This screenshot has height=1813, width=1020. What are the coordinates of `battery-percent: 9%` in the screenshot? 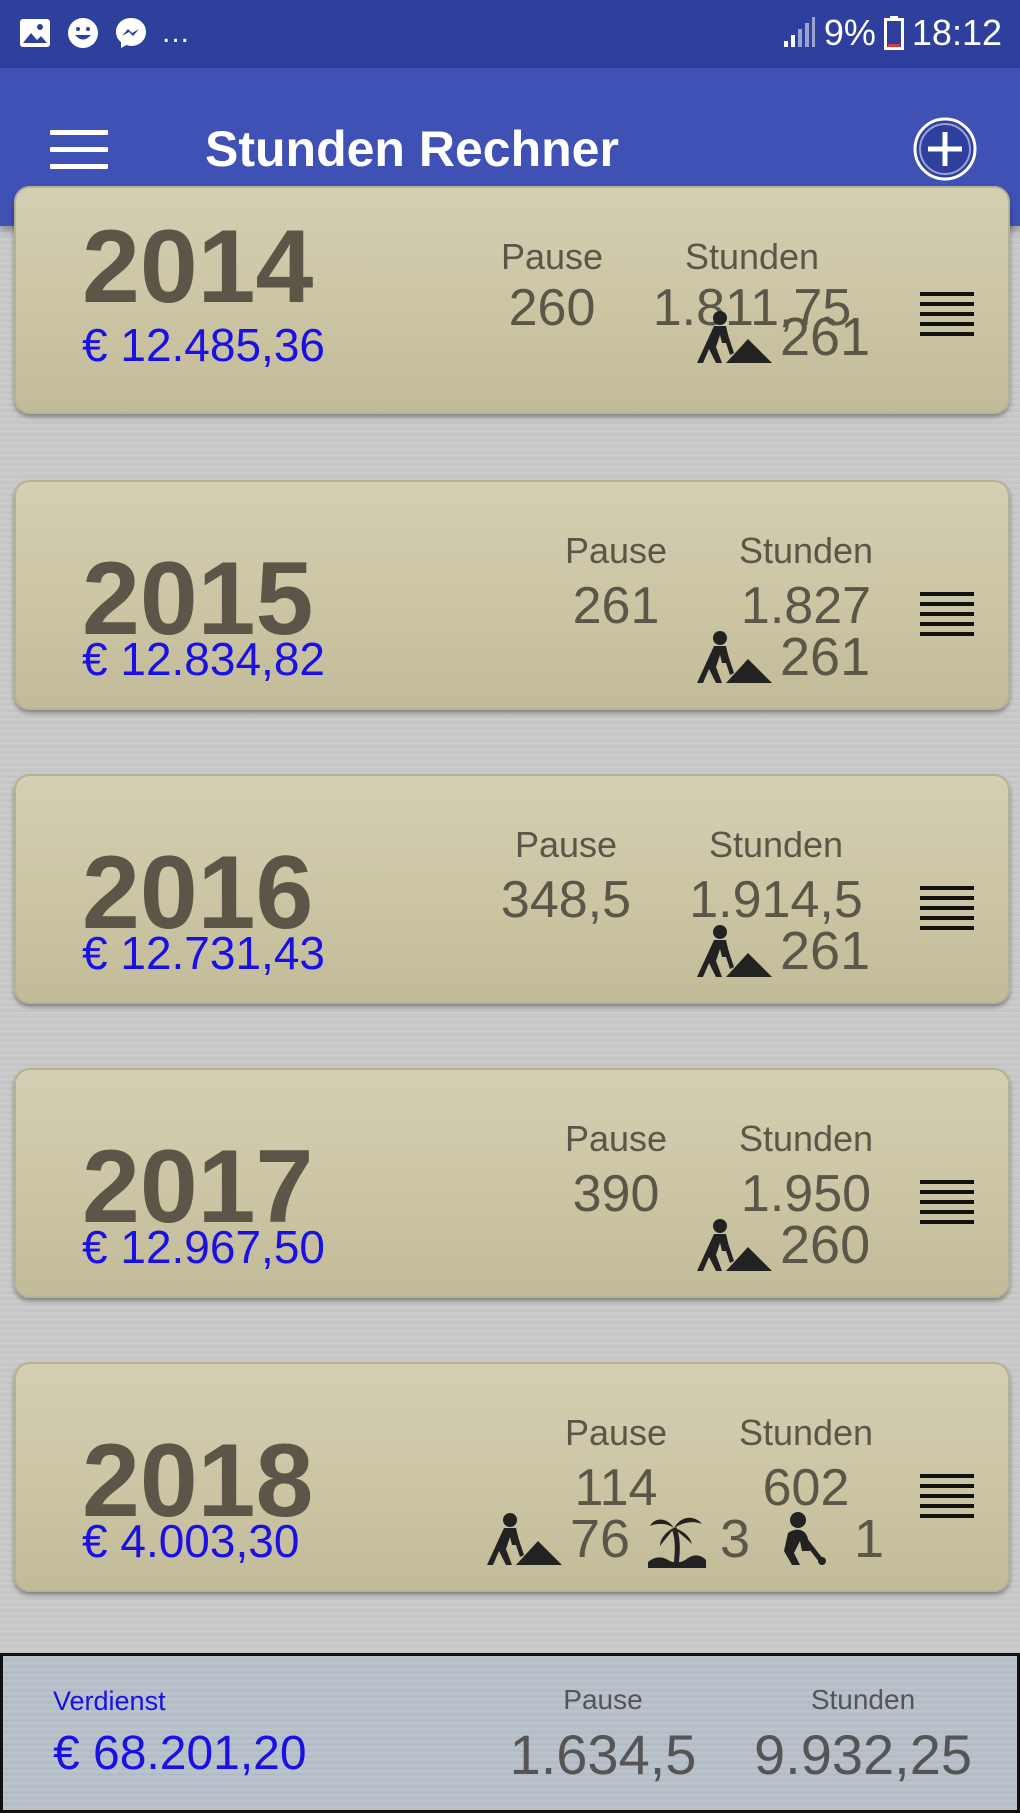 It's located at (849, 32).